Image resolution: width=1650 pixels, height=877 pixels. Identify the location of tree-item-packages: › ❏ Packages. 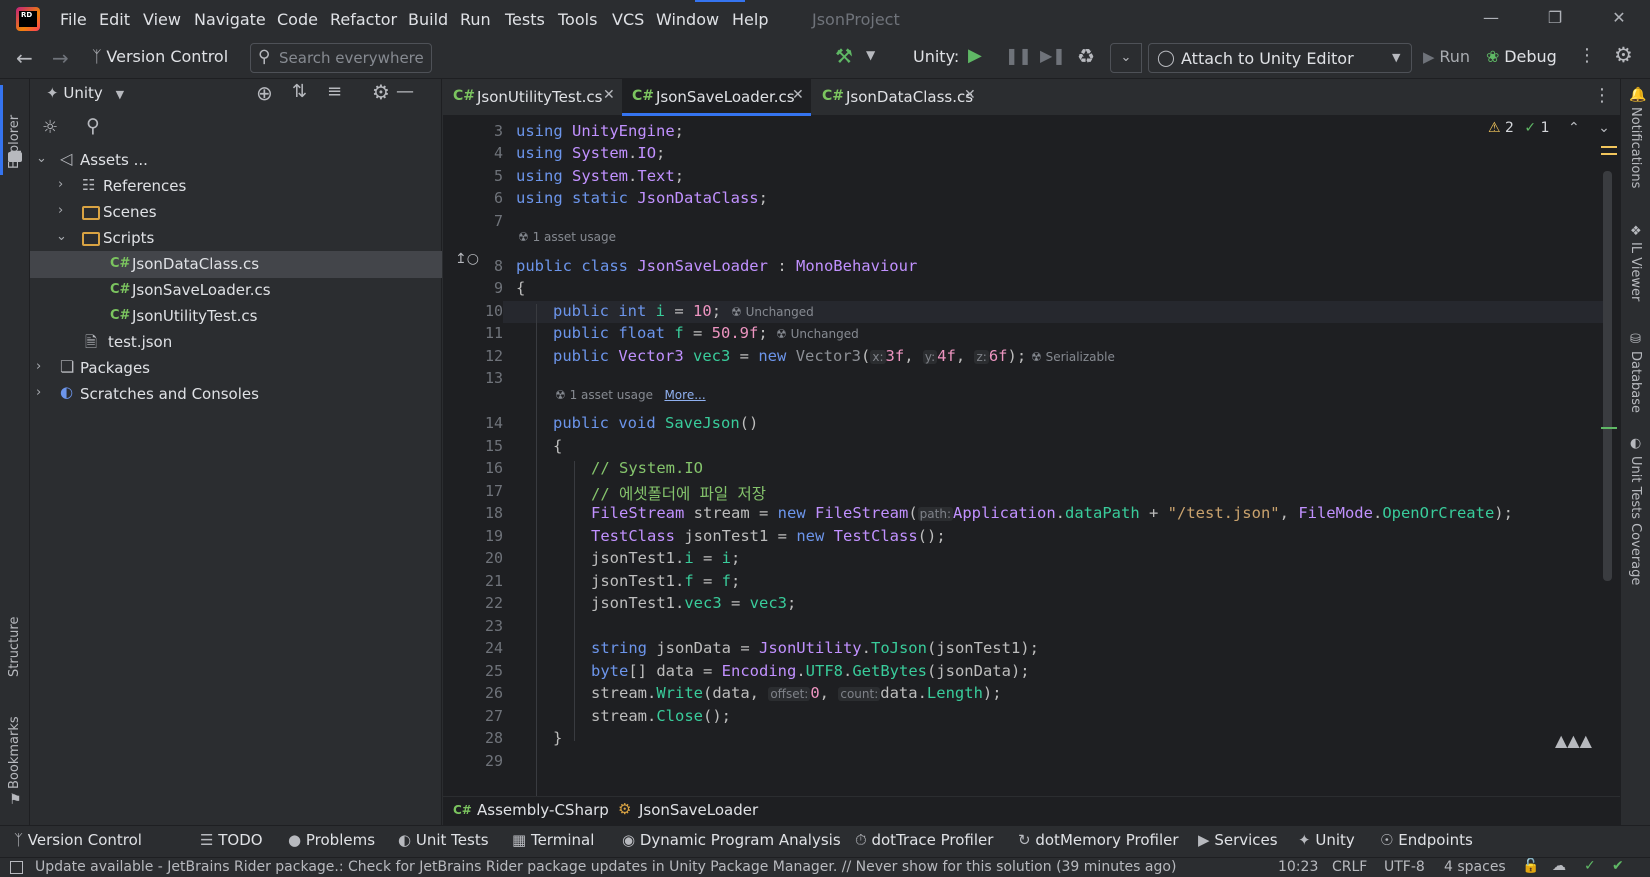
(236, 368).